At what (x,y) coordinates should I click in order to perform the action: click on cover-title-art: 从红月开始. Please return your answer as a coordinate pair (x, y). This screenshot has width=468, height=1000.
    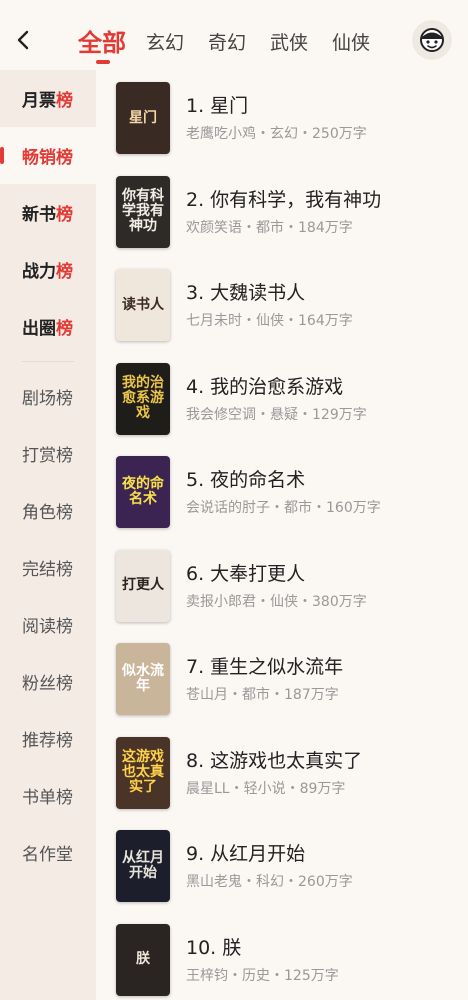
    Looking at the image, I should click on (143, 865).